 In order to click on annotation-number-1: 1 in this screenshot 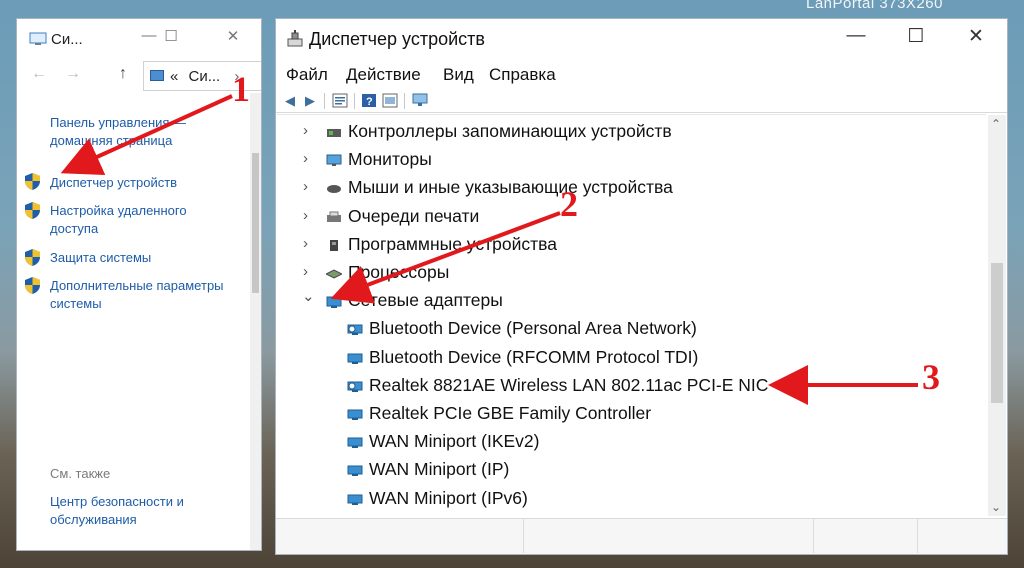, I will do `click(241, 89)`.